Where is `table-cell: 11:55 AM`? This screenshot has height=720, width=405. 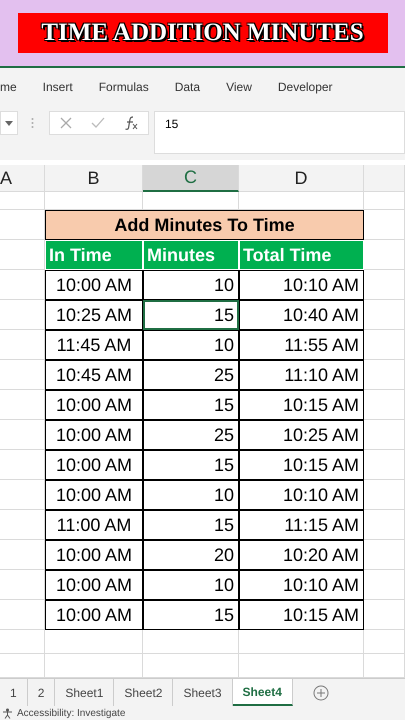
table-cell: 11:55 AM is located at coordinates (301, 345).